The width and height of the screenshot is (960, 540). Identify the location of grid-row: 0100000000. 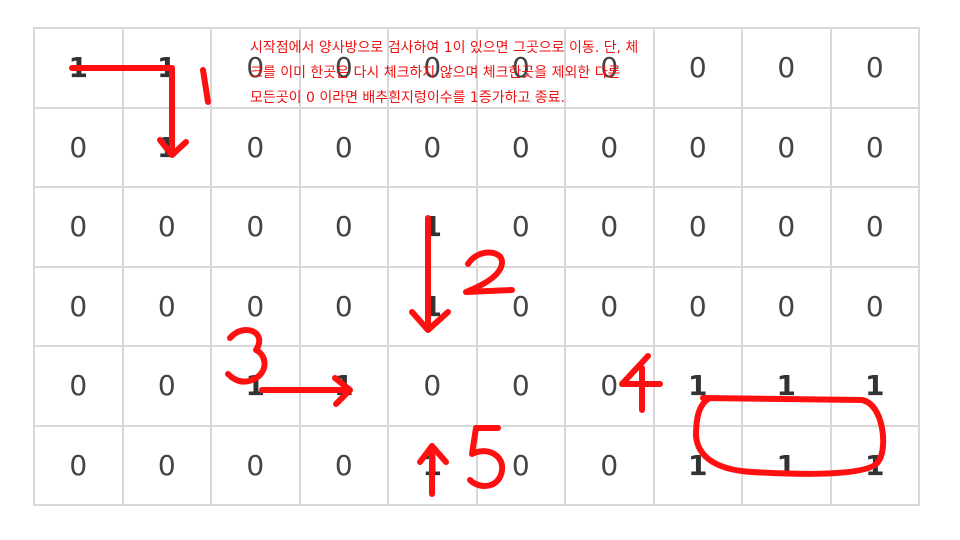
(476, 147).